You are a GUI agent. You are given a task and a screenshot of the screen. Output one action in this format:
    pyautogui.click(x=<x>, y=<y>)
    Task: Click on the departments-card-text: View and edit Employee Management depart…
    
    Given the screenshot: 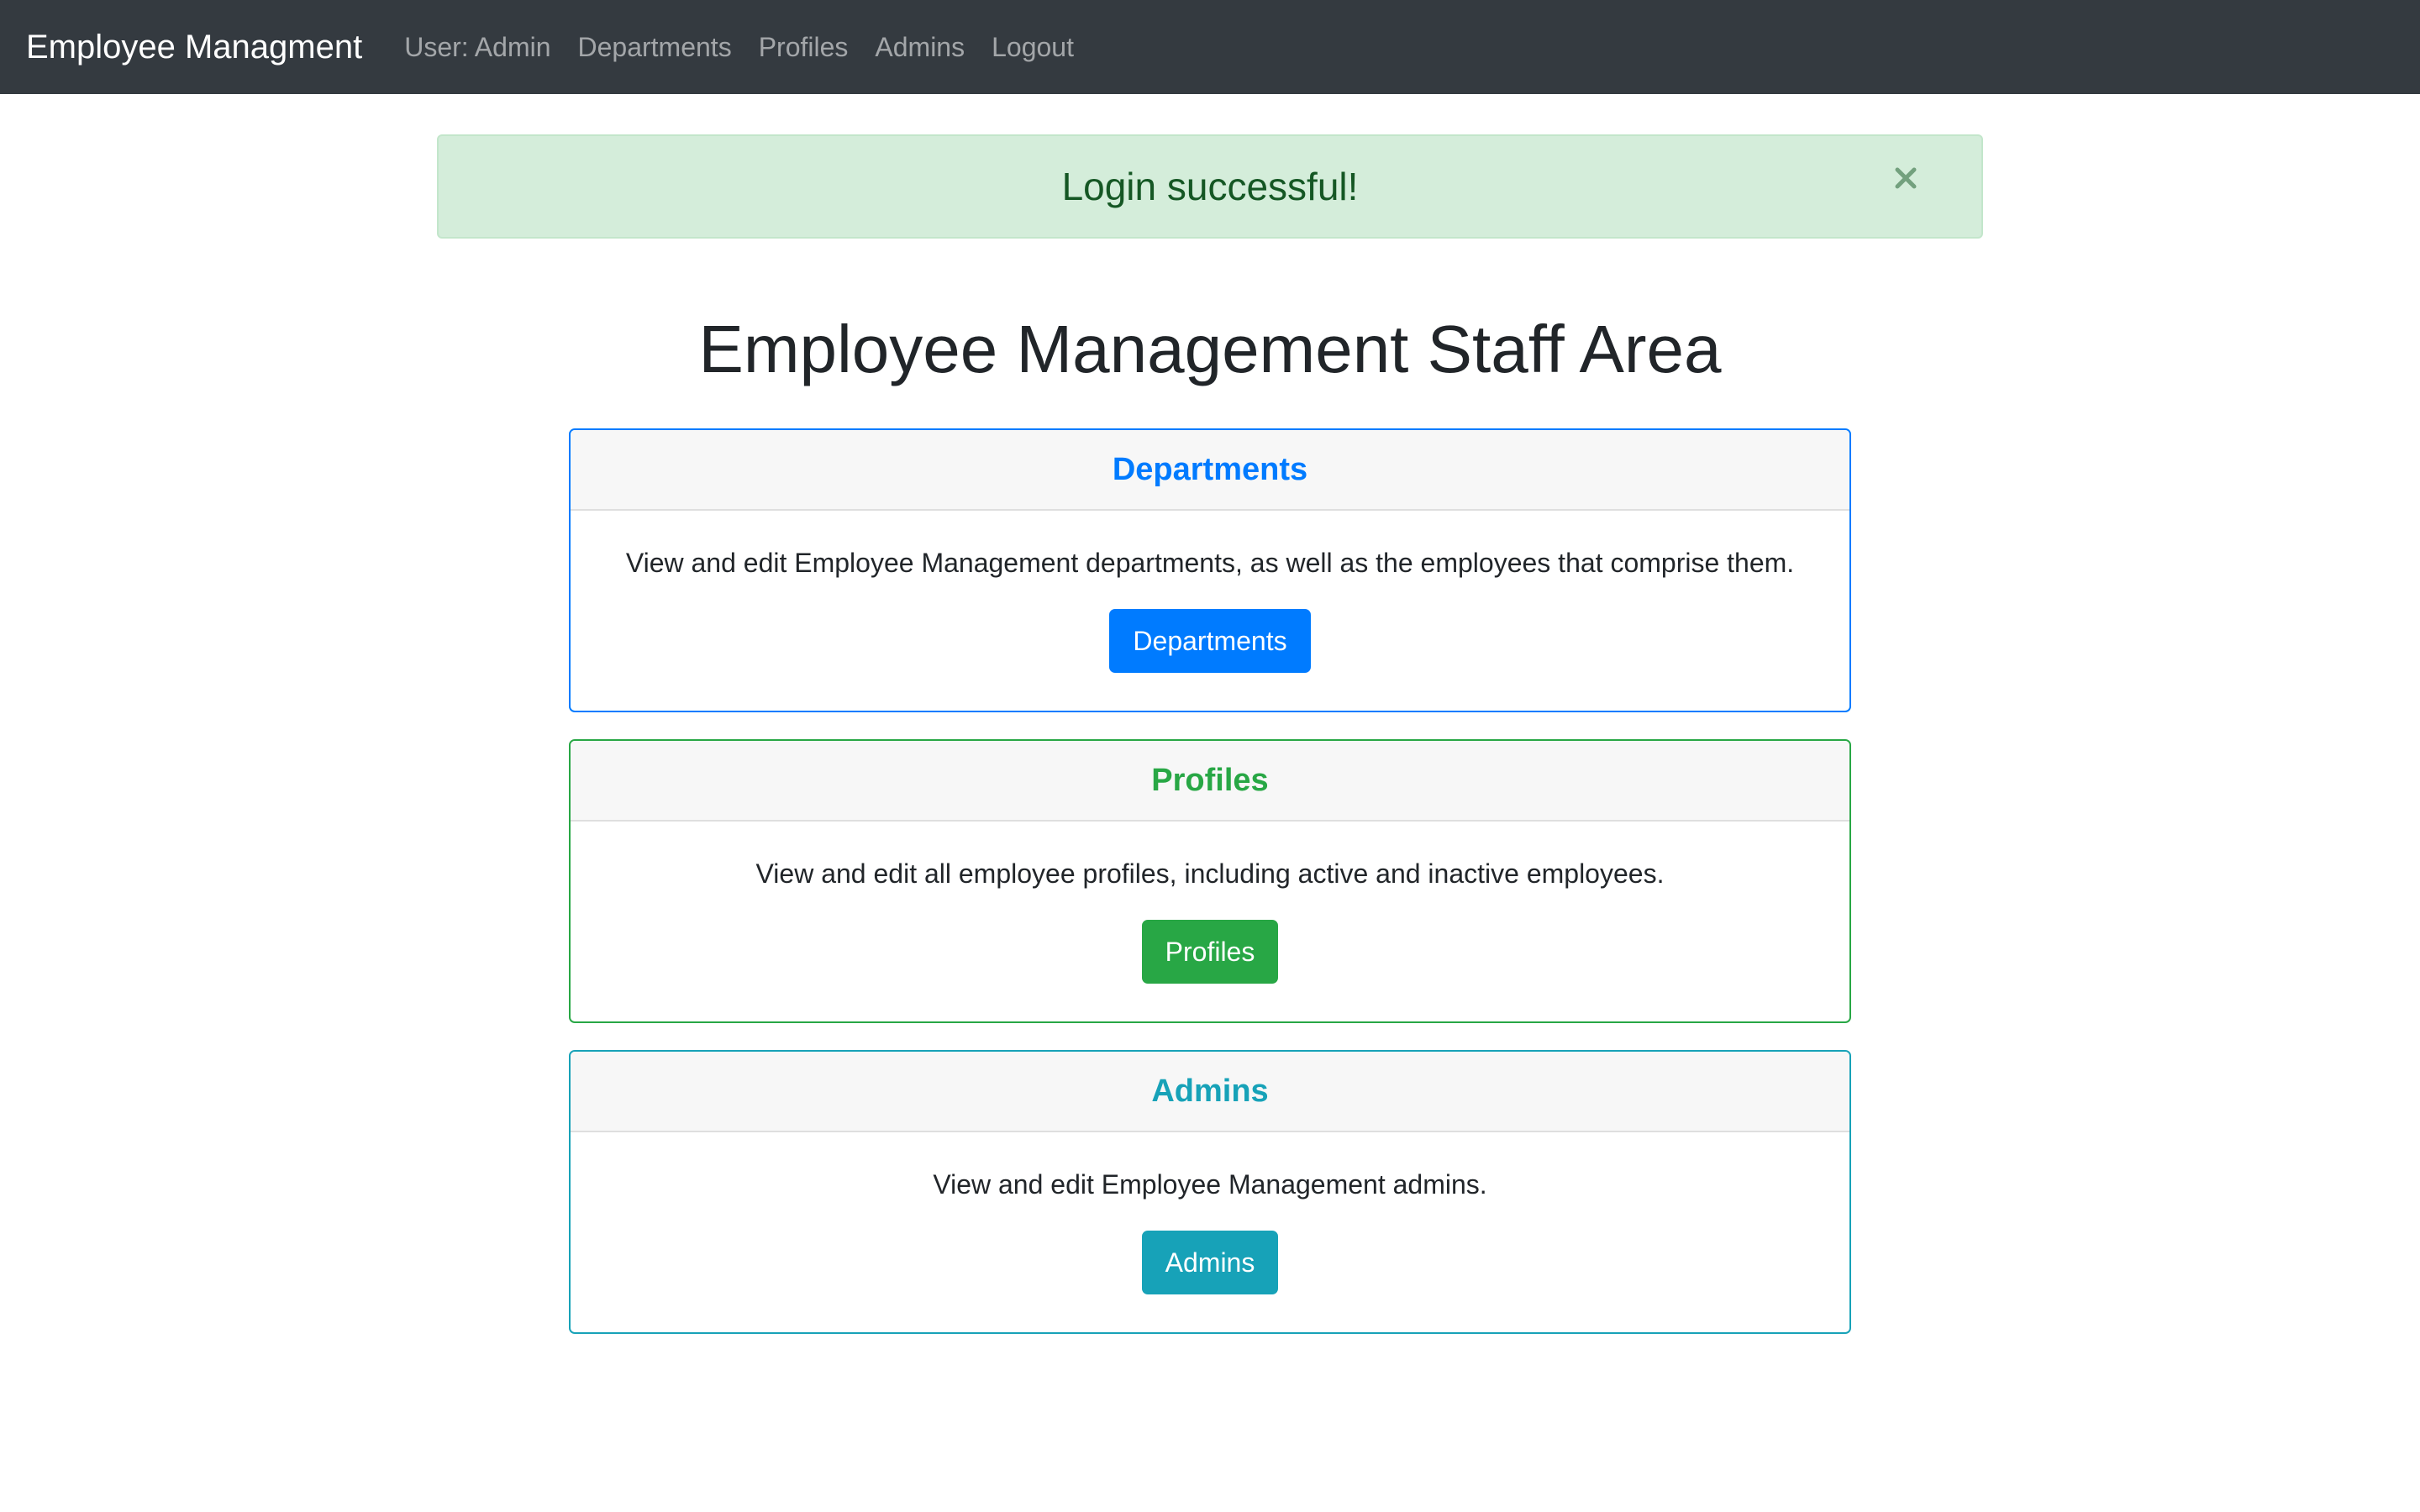 What is the action you would take?
    pyautogui.click(x=1210, y=563)
    